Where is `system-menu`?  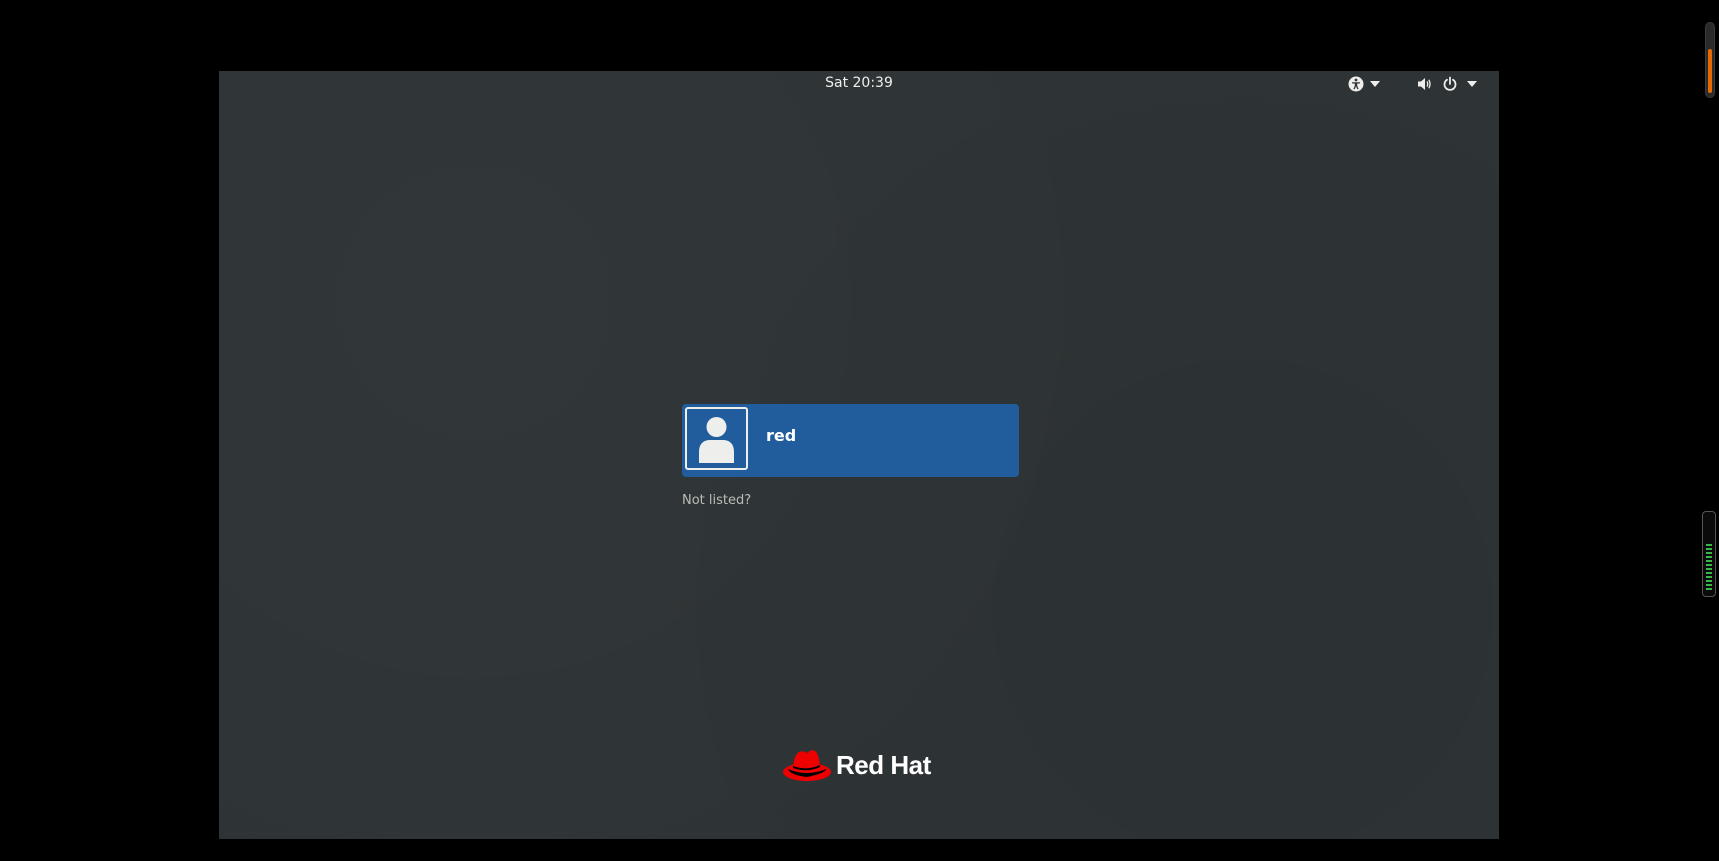
system-menu is located at coordinates (1452, 84).